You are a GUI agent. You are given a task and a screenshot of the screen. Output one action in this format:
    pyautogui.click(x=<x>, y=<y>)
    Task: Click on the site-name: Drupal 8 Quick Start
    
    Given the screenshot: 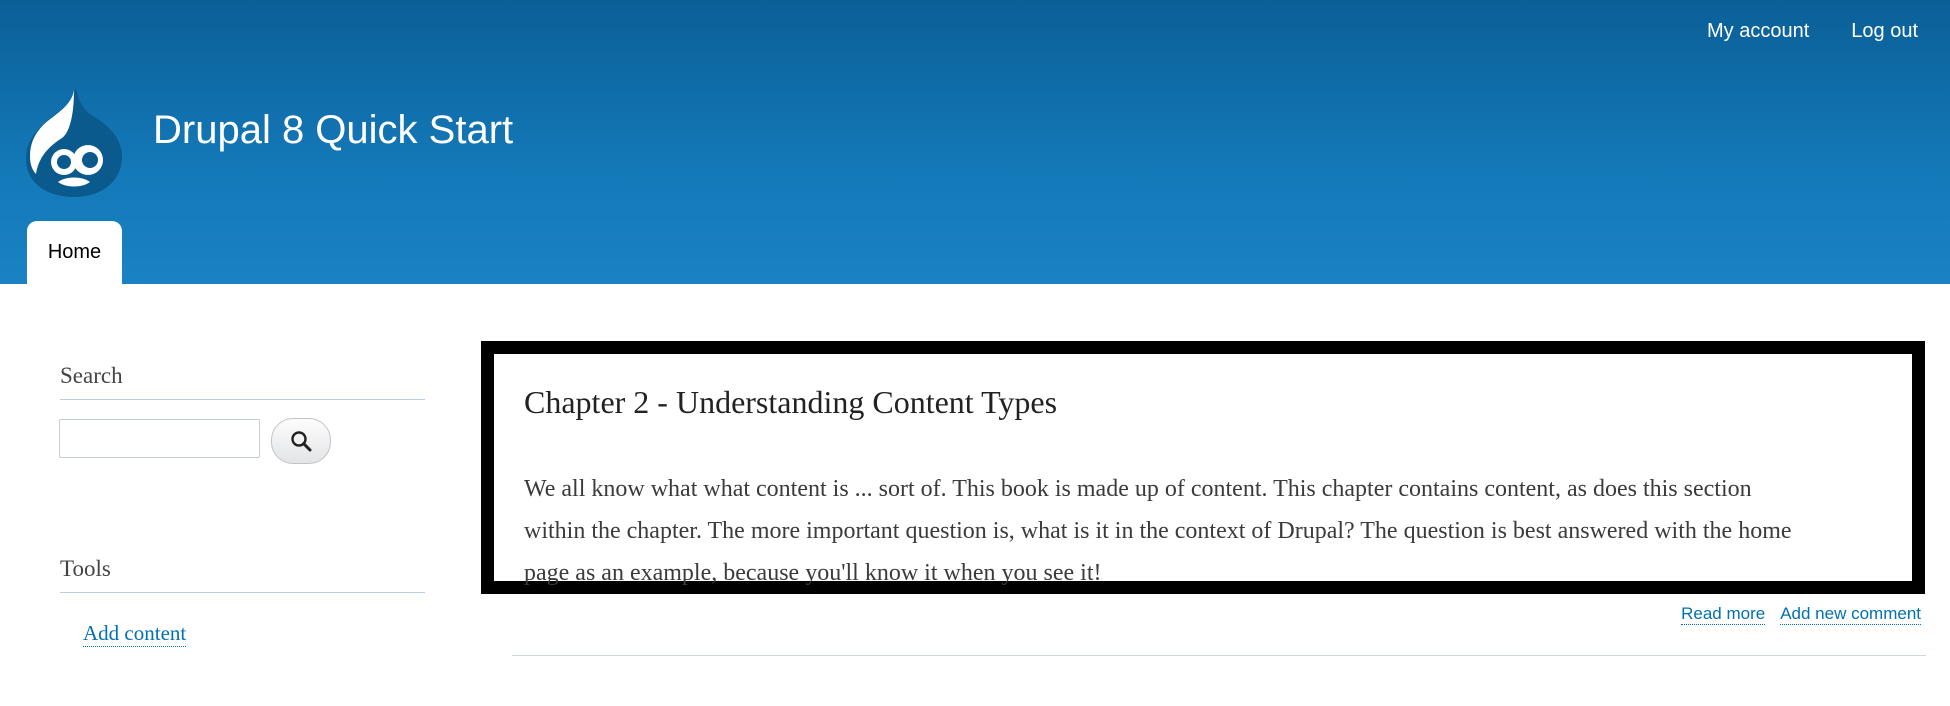 What is the action you would take?
    pyautogui.click(x=333, y=130)
    